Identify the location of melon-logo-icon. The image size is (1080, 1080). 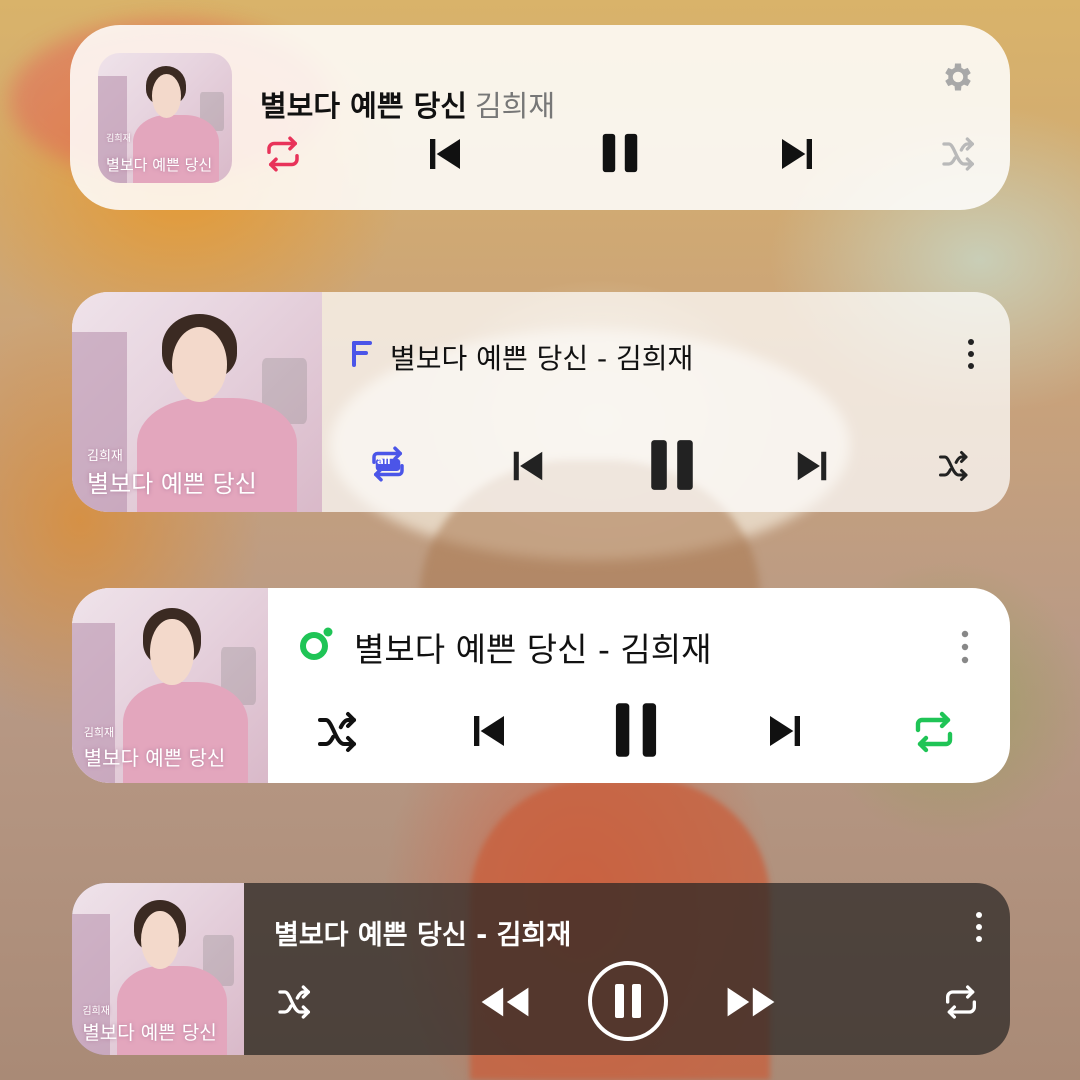
(316, 643).